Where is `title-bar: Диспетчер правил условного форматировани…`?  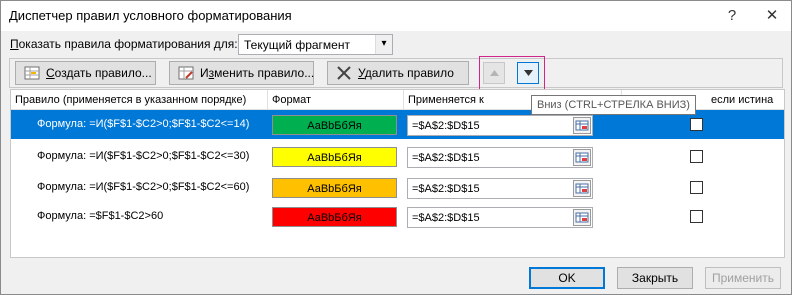
title-bar: Диспетчер правил условного форматировани… is located at coordinates (396, 16).